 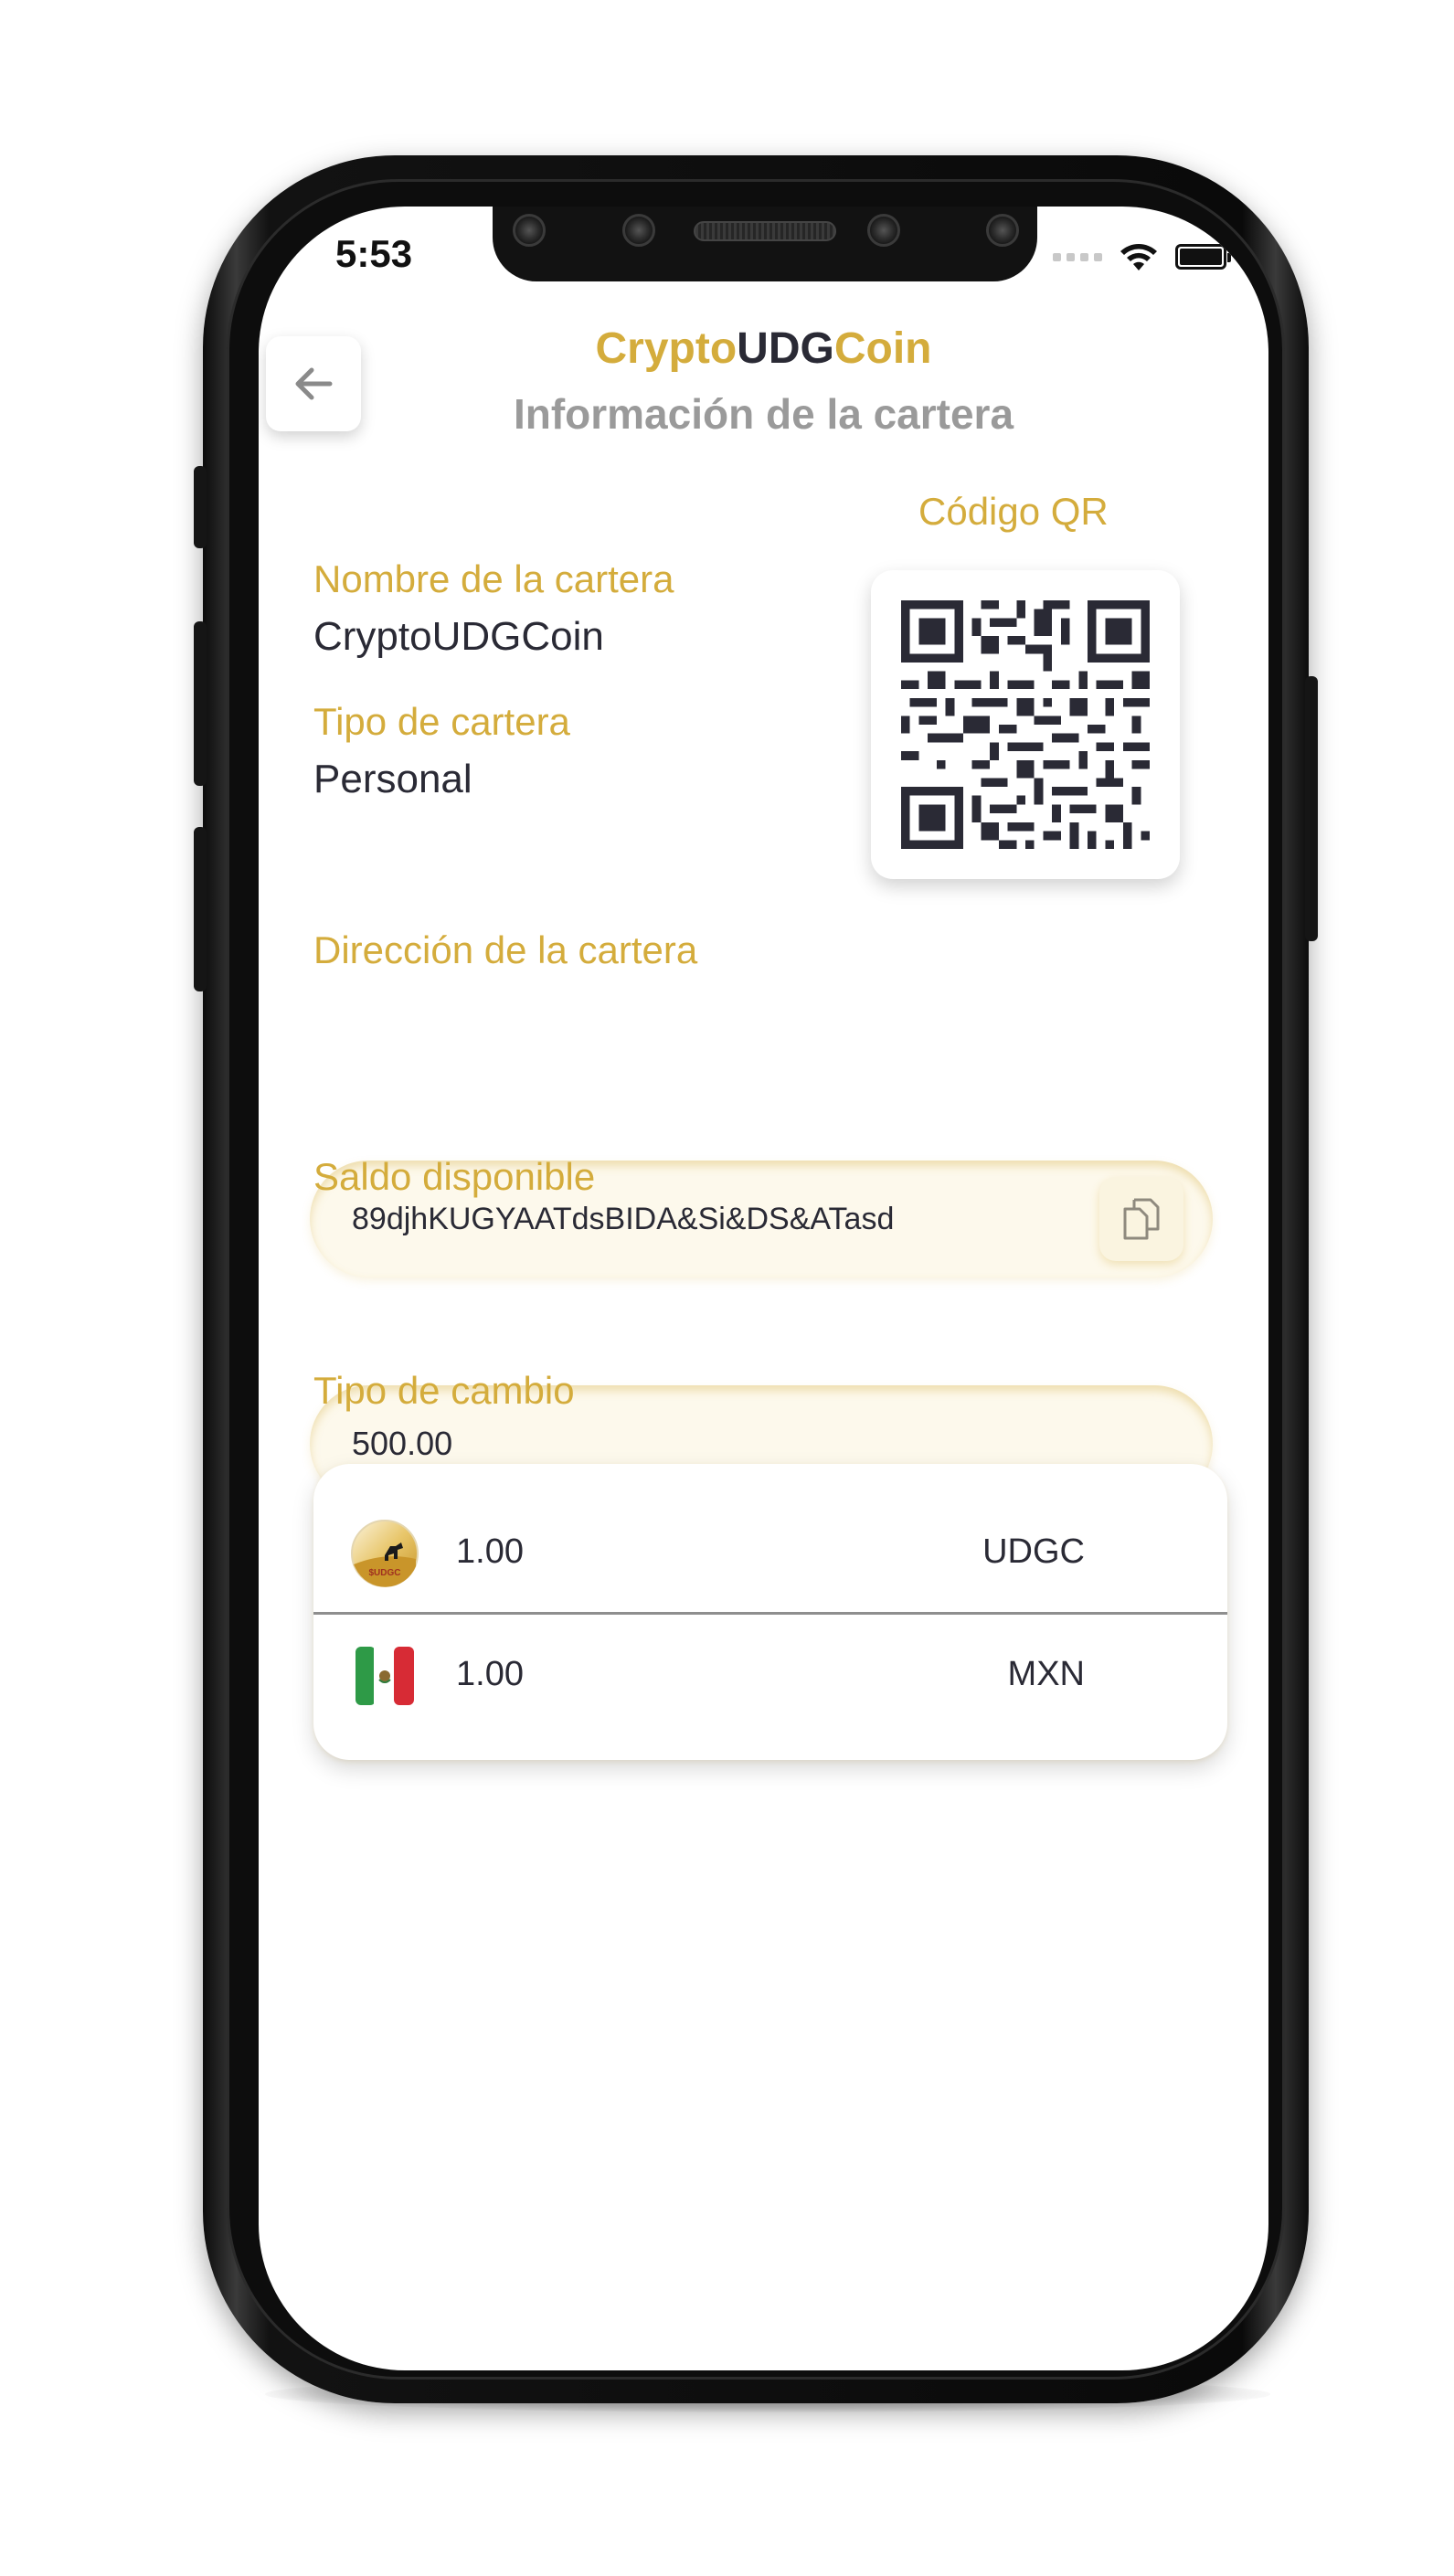 What do you see at coordinates (763, 414) in the screenshot?
I see `page-subtitle: Información de la cartera` at bounding box center [763, 414].